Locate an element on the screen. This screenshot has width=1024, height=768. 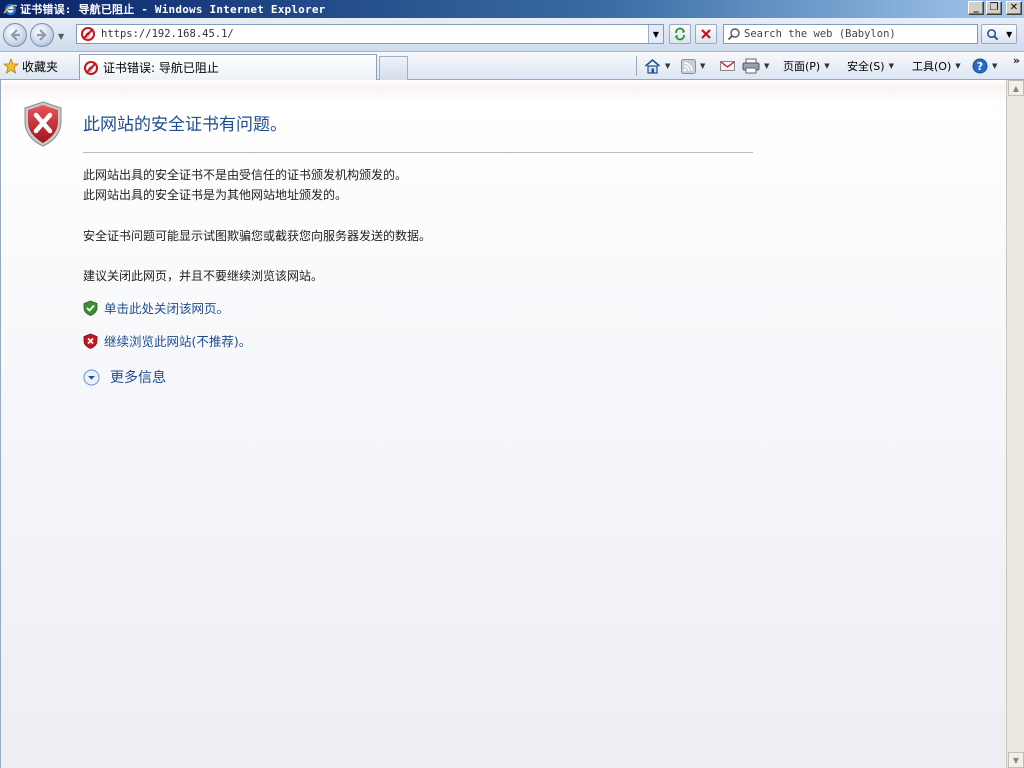
back-button is located at coordinates (15, 35).